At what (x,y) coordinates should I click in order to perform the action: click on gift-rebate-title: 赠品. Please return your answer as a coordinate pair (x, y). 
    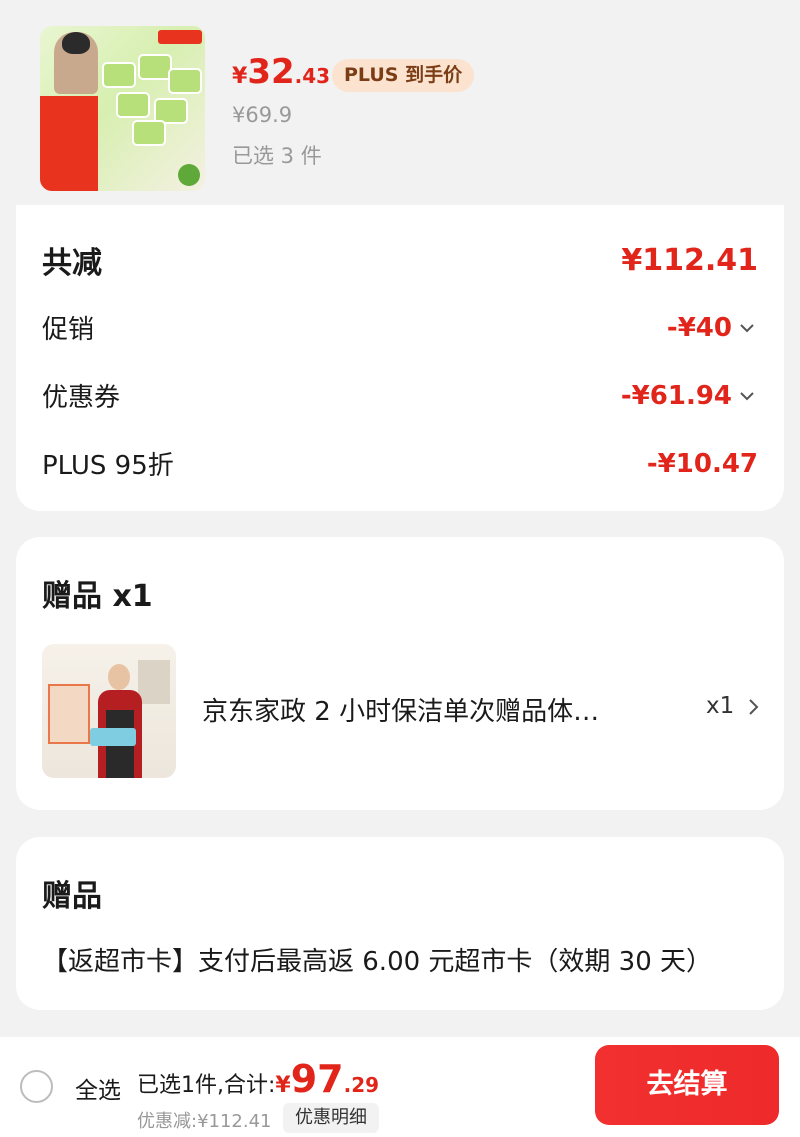
    Looking at the image, I should click on (72, 896).